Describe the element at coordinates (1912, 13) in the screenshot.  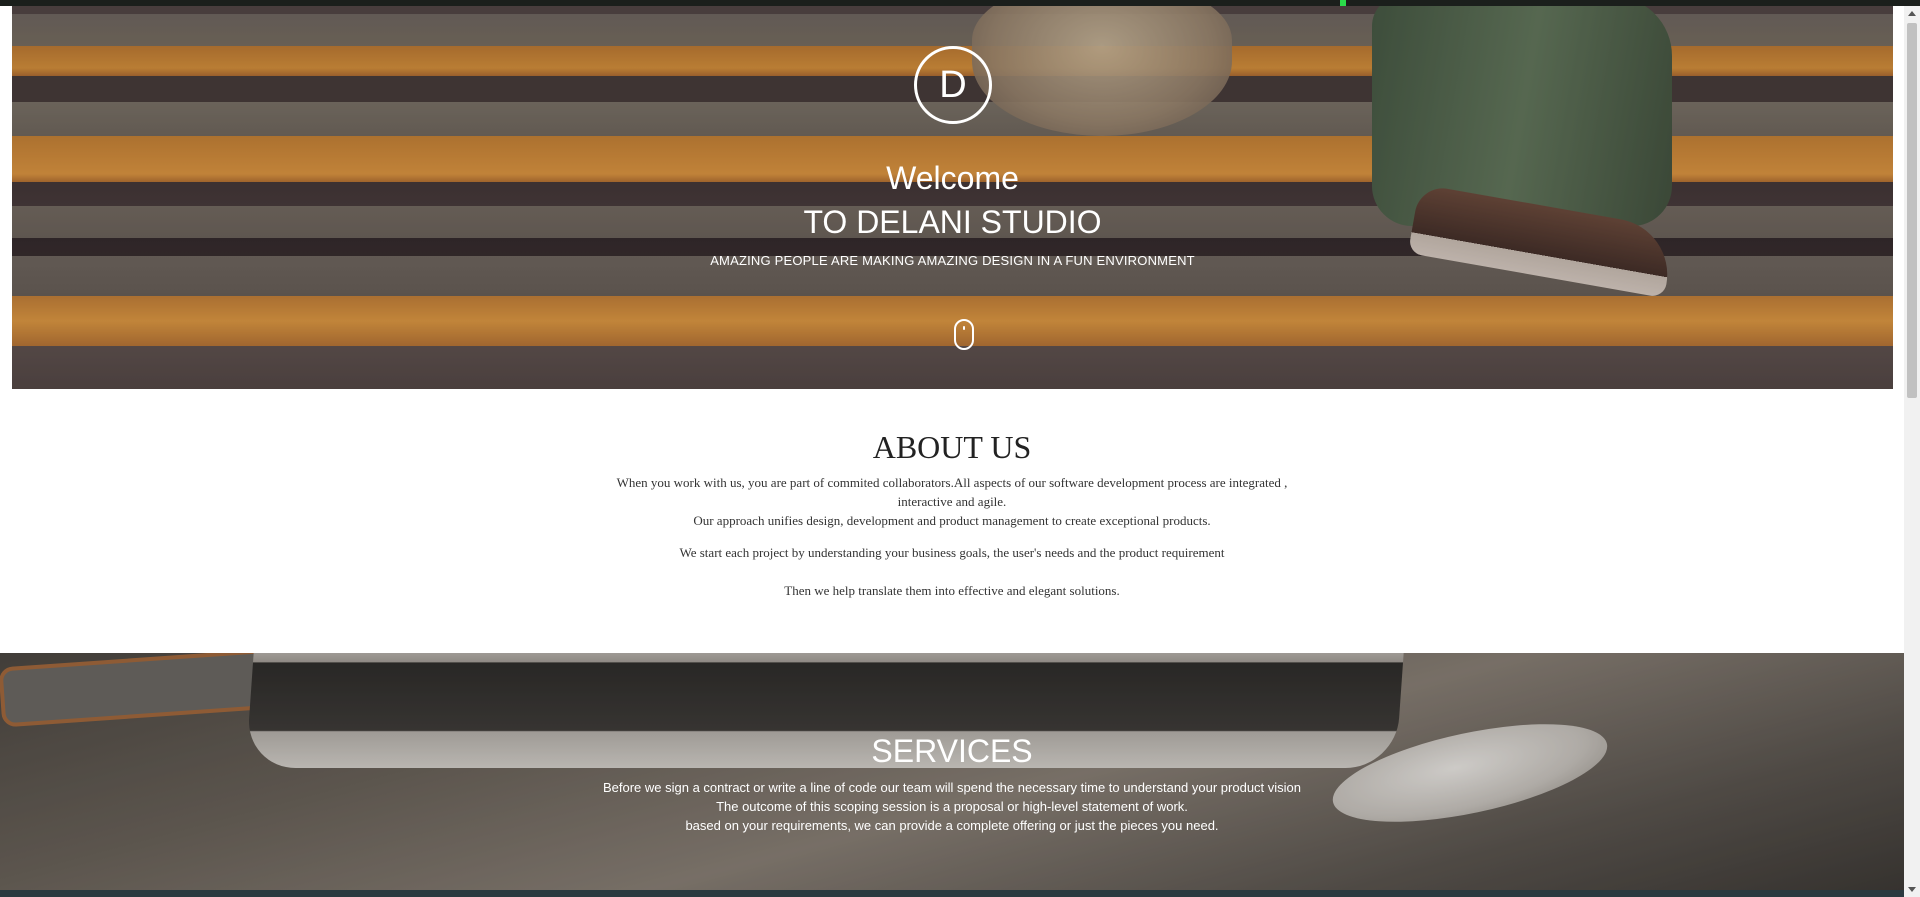
I see `scroll-up-arrow-icon` at that location.